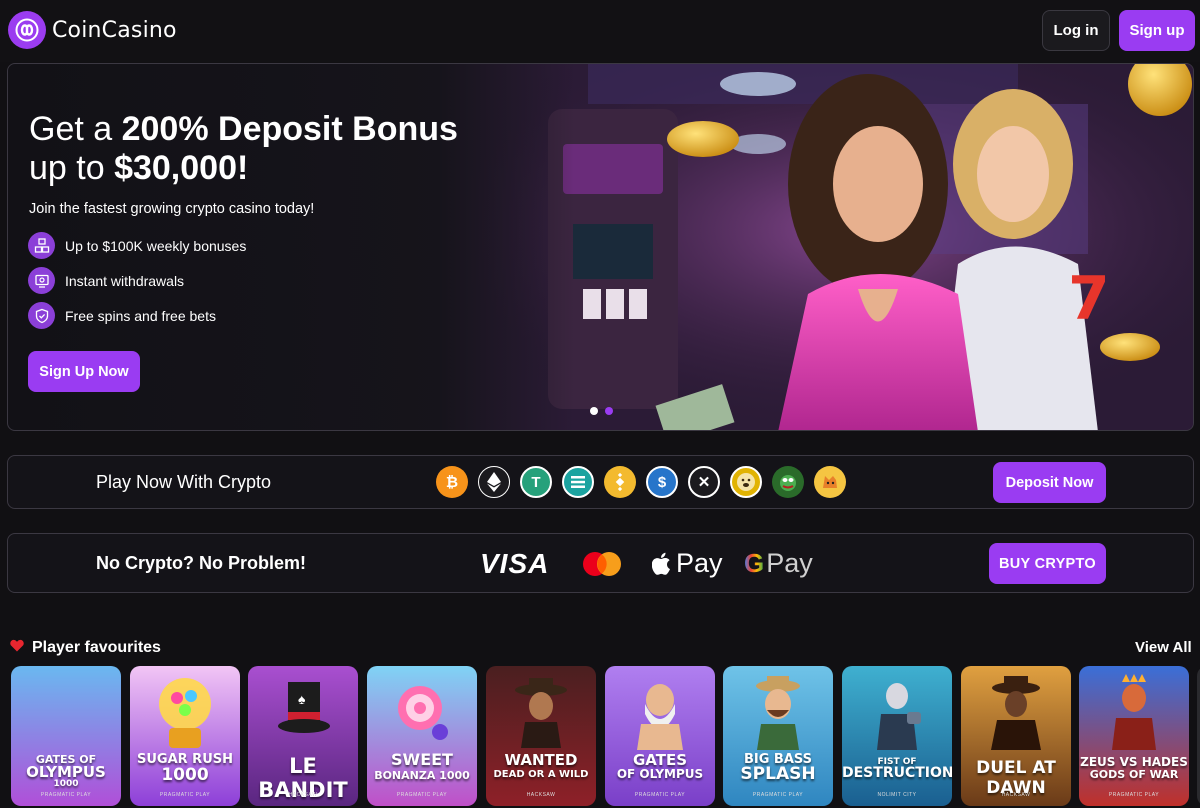  I want to click on mastercard-icon, so click(602, 564).